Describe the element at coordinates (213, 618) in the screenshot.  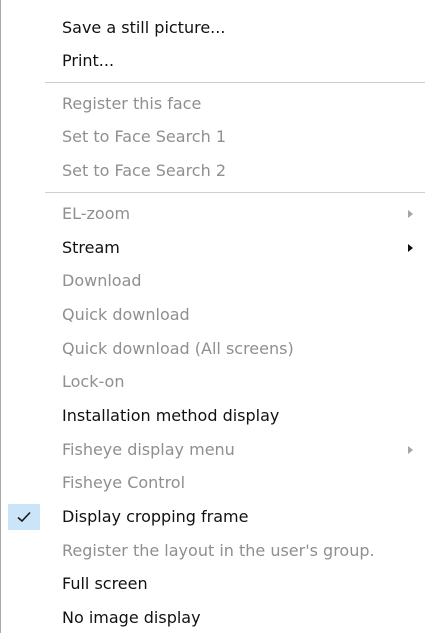
I see `menu-item-no-image-display: No image display` at that location.